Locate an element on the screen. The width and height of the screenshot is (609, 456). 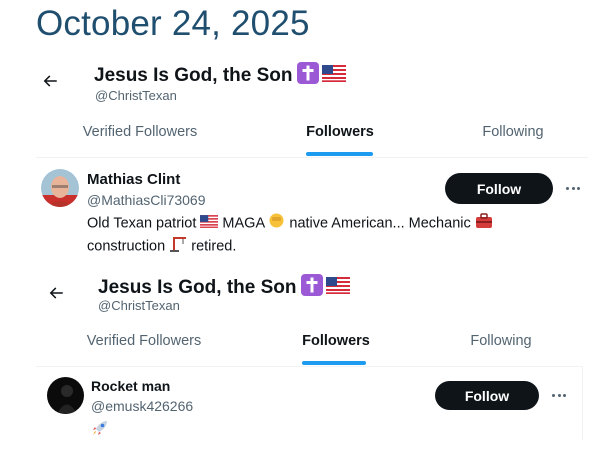
user-name: Mathias Clint is located at coordinates (133, 179).